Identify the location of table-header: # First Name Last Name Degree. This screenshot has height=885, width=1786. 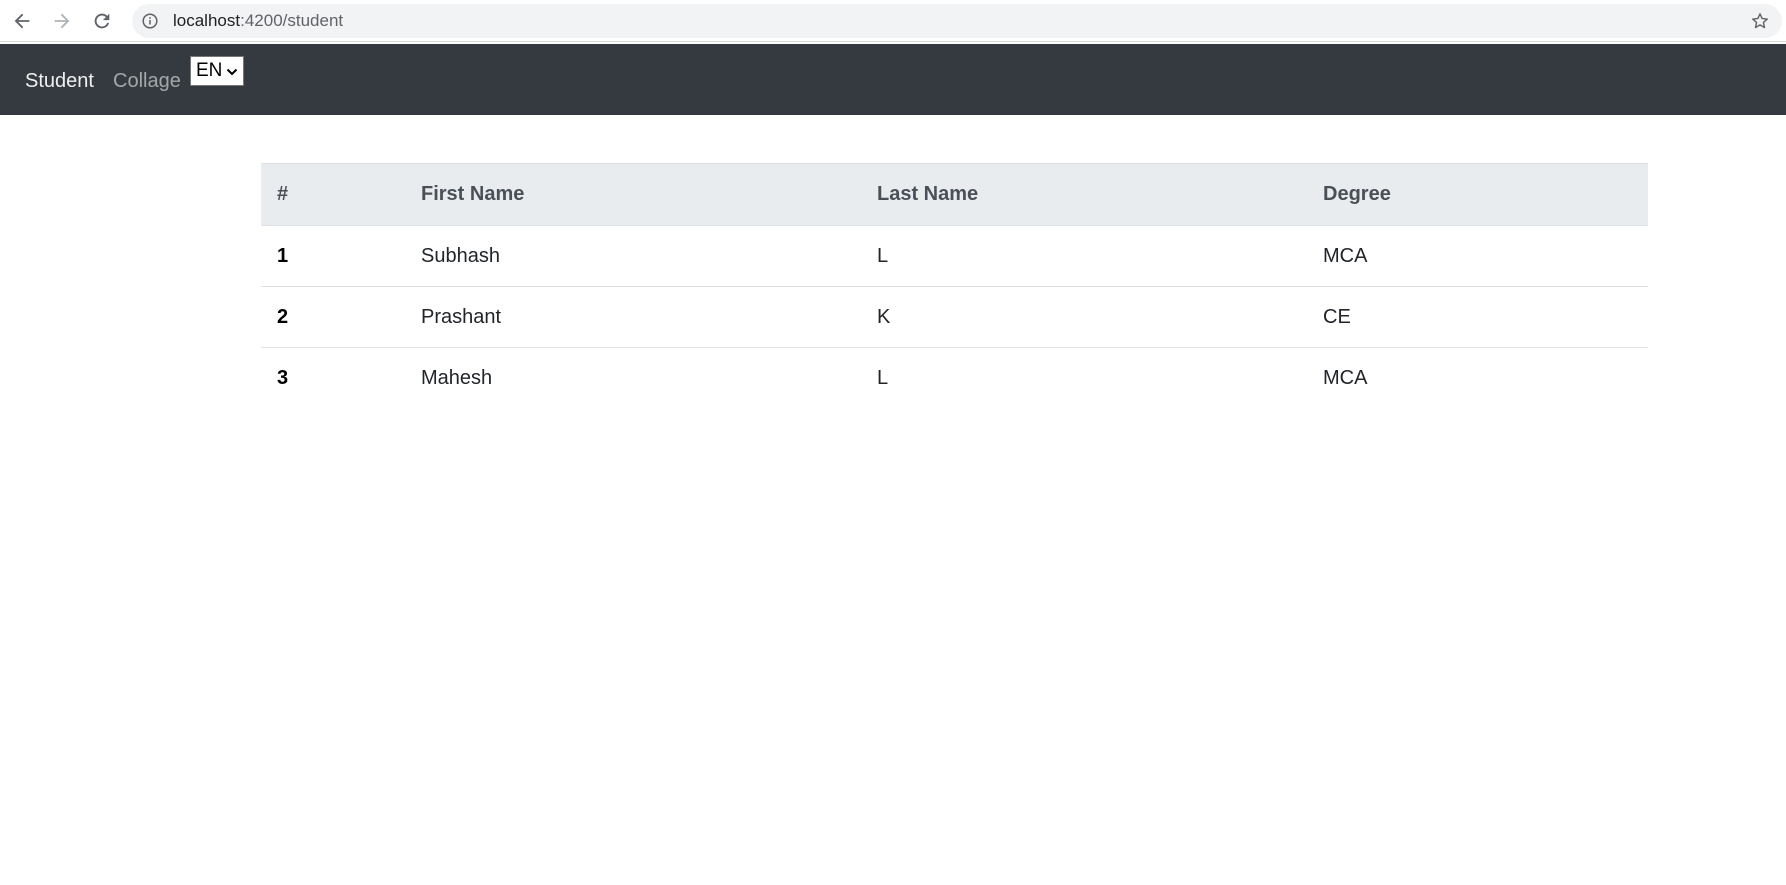
(954, 194).